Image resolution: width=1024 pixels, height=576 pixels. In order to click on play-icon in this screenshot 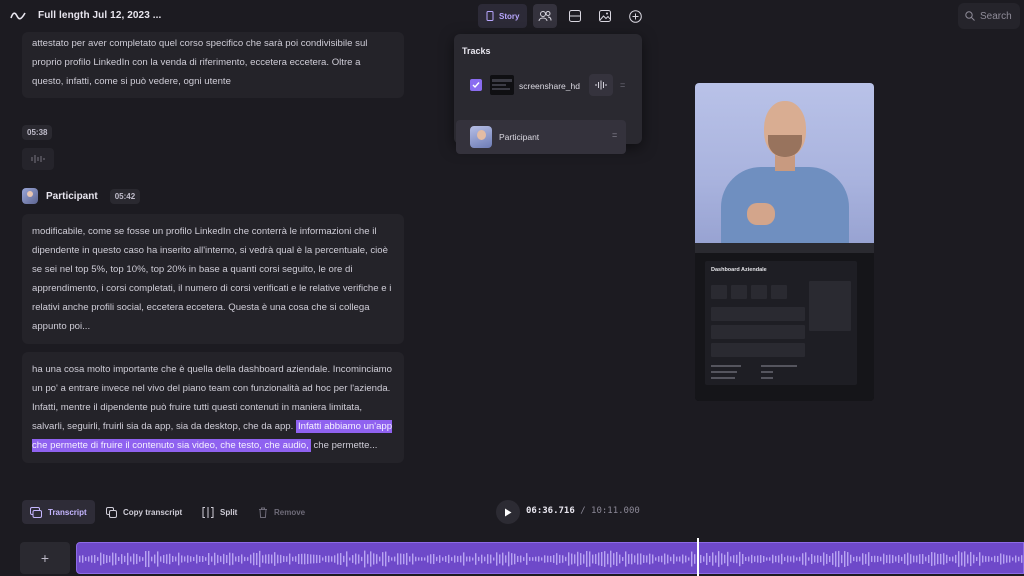, I will do `click(508, 512)`.